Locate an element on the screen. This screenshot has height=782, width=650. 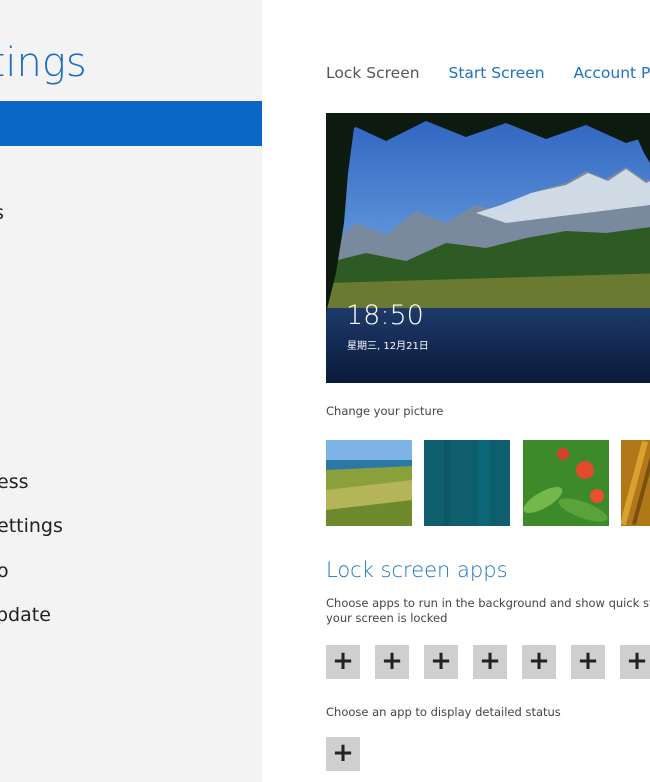
tab-lock-screen: Lock Screen is located at coordinates (373, 73).